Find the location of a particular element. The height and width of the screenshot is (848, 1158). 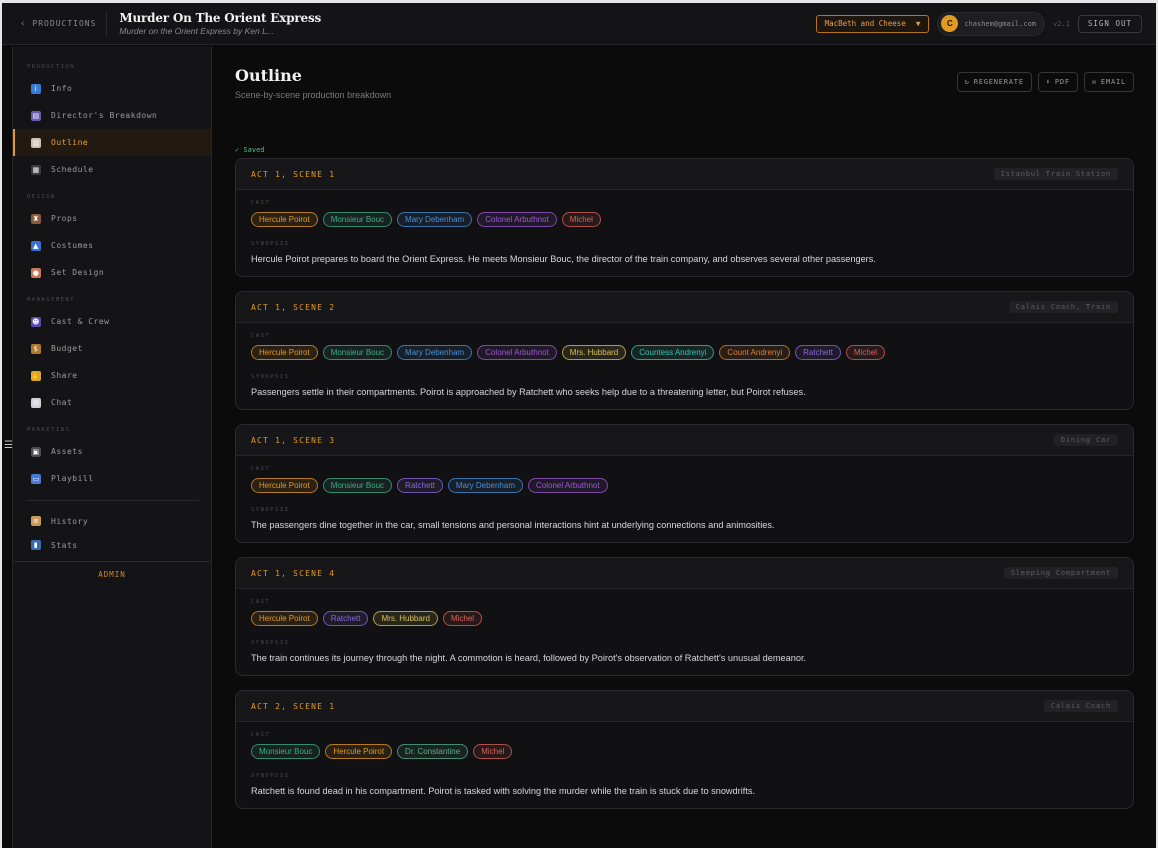

chair-icon: ♜ is located at coordinates (36, 218).